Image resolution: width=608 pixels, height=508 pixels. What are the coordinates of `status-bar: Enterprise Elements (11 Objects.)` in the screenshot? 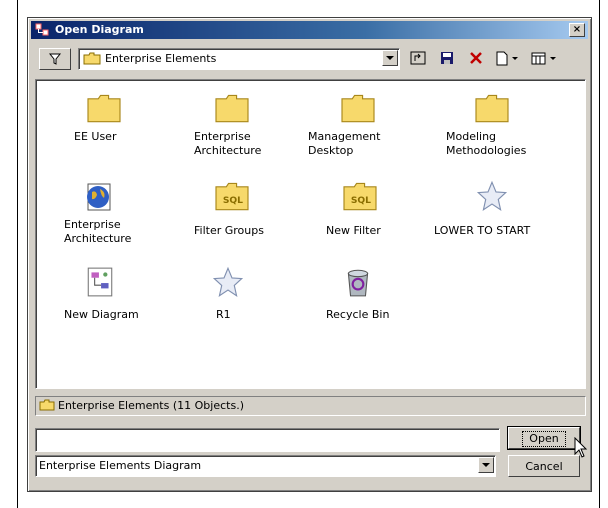 It's located at (310, 406).